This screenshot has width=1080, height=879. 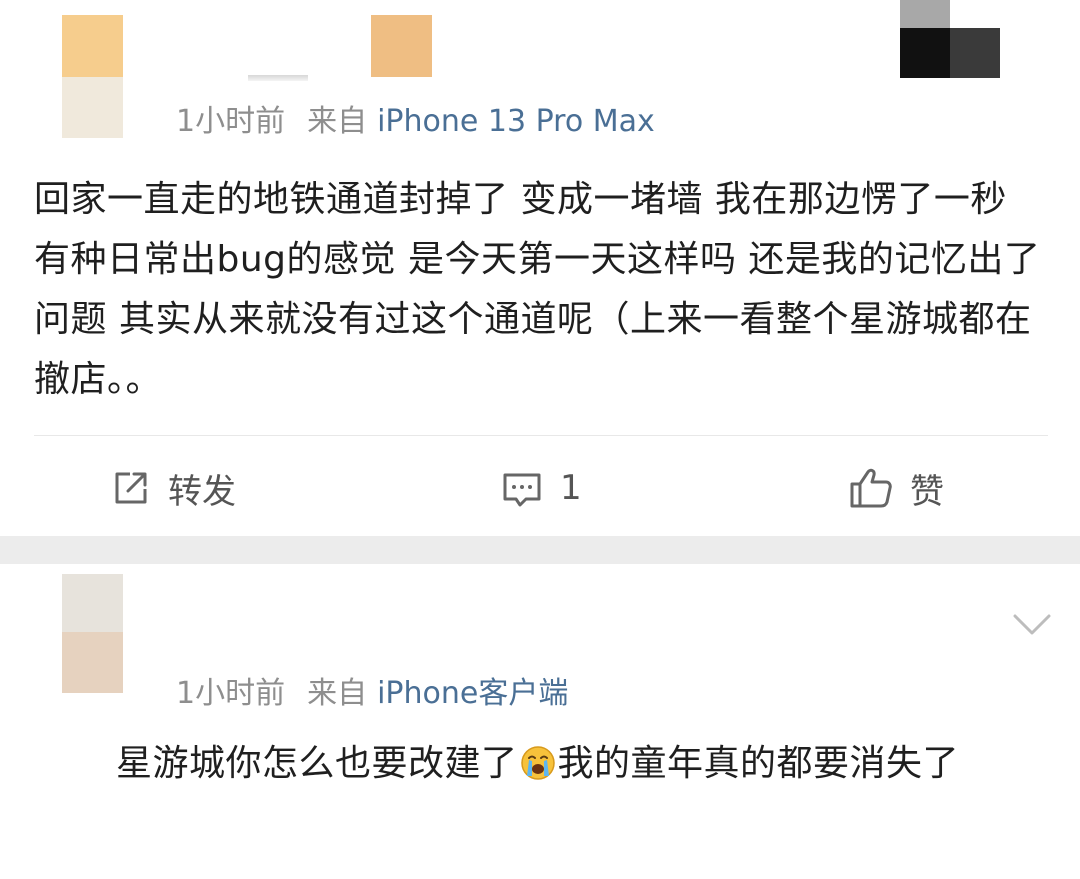 I want to click on forward-icon, so click(x=131, y=488).